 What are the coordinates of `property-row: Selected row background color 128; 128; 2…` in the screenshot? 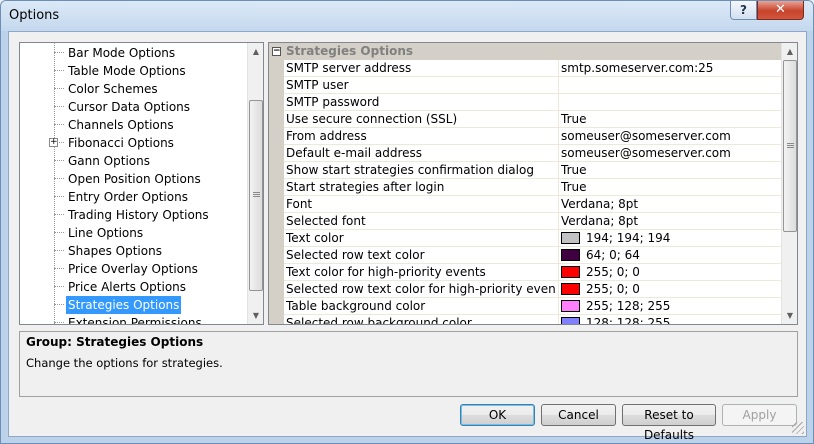 It's located at (532, 320).